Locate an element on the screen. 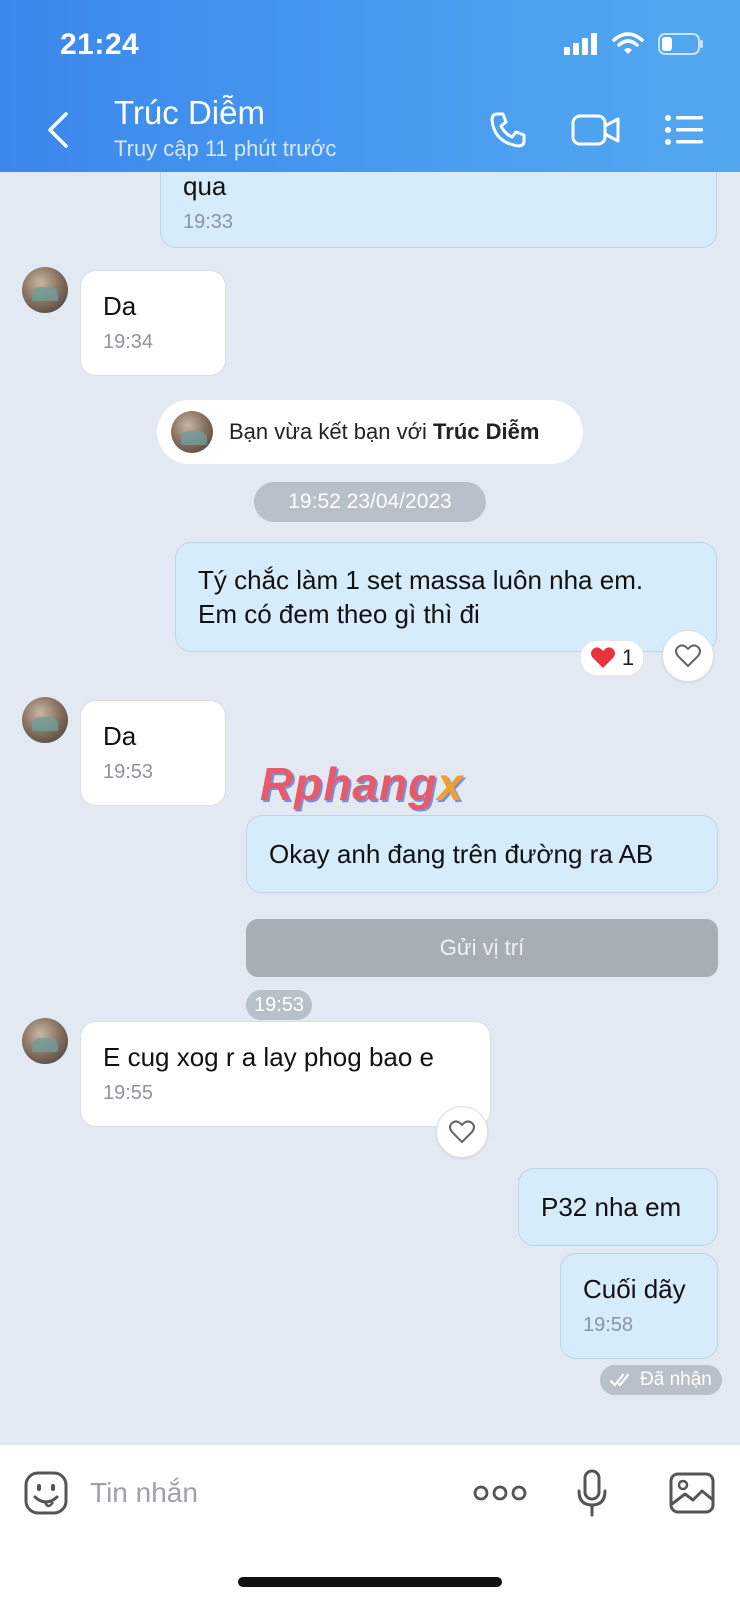 The image size is (740, 1601). watermark: Rphangx is located at coordinates (362, 784).